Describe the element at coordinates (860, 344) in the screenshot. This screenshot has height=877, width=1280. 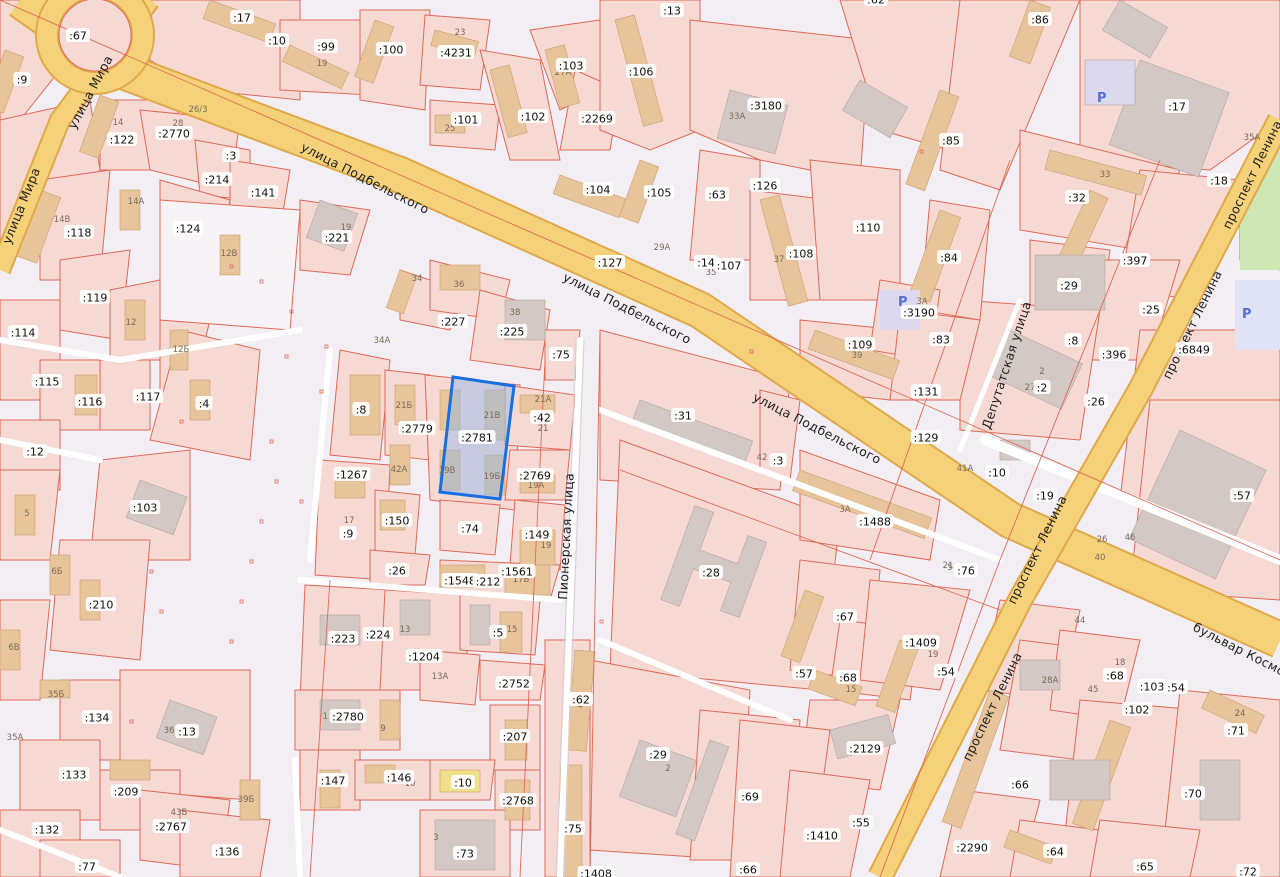
I see `cadastral-number-label: :109` at that location.